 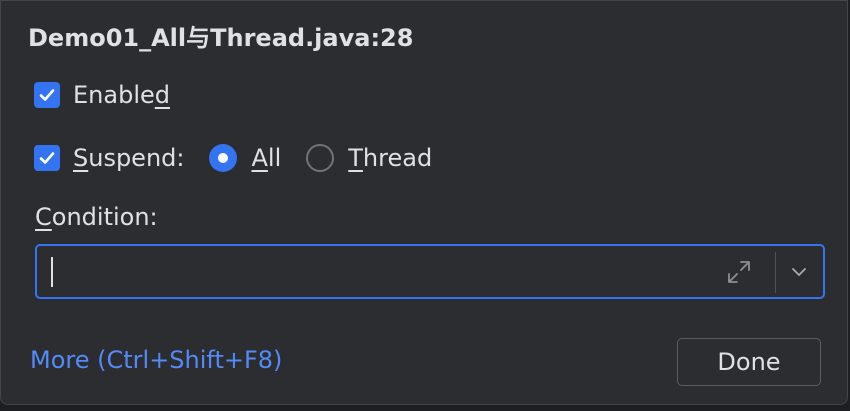 I want to click on enabled-label: Enabled, so click(x=121, y=95).